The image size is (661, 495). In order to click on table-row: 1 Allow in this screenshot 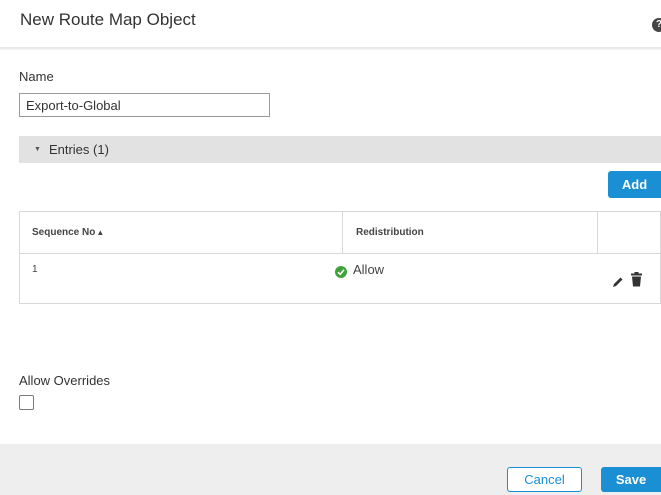, I will do `click(340, 279)`.